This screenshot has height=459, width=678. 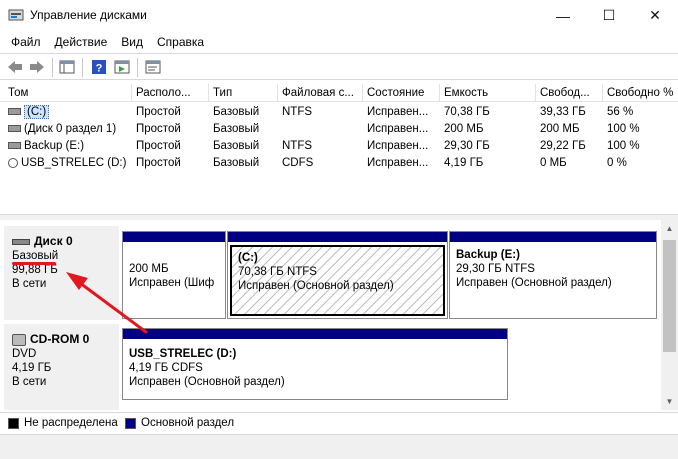 I want to click on cell-free: 29,22 ГБ, so click(x=563, y=146).